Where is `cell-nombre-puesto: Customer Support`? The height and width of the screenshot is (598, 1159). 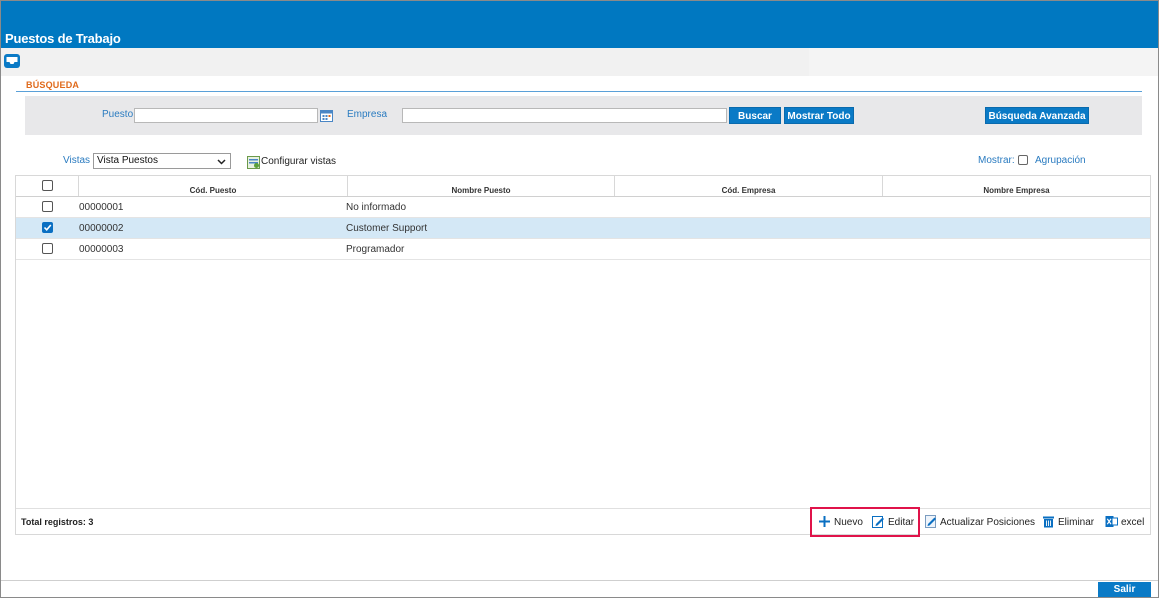 cell-nombre-puesto: Customer Support is located at coordinates (387, 228).